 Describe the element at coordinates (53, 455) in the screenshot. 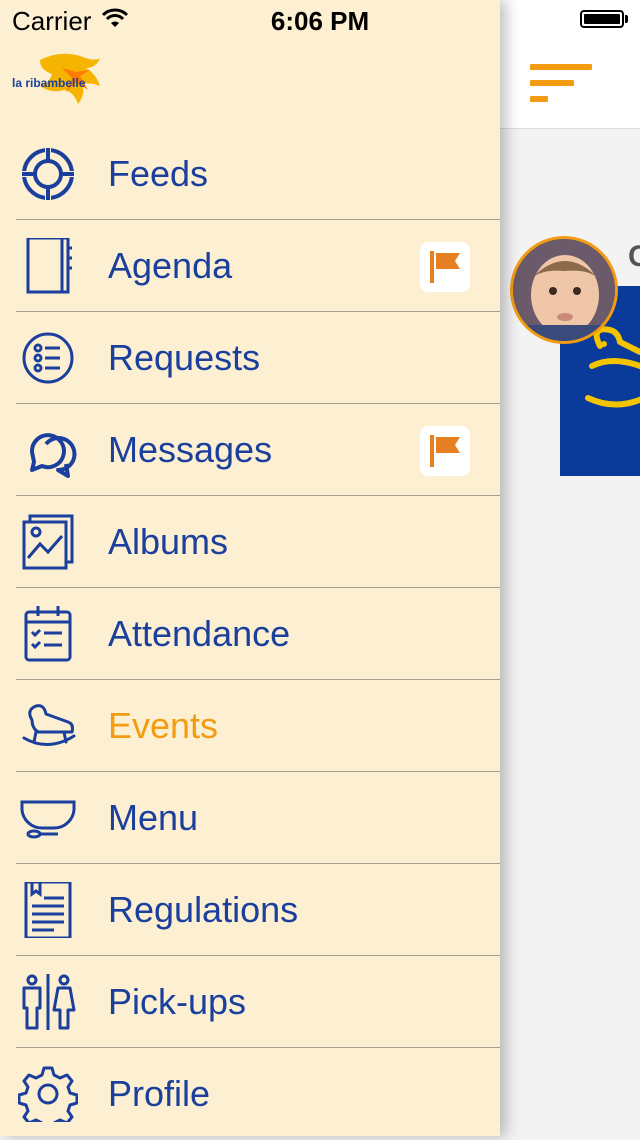

I see `messages-icon` at that location.